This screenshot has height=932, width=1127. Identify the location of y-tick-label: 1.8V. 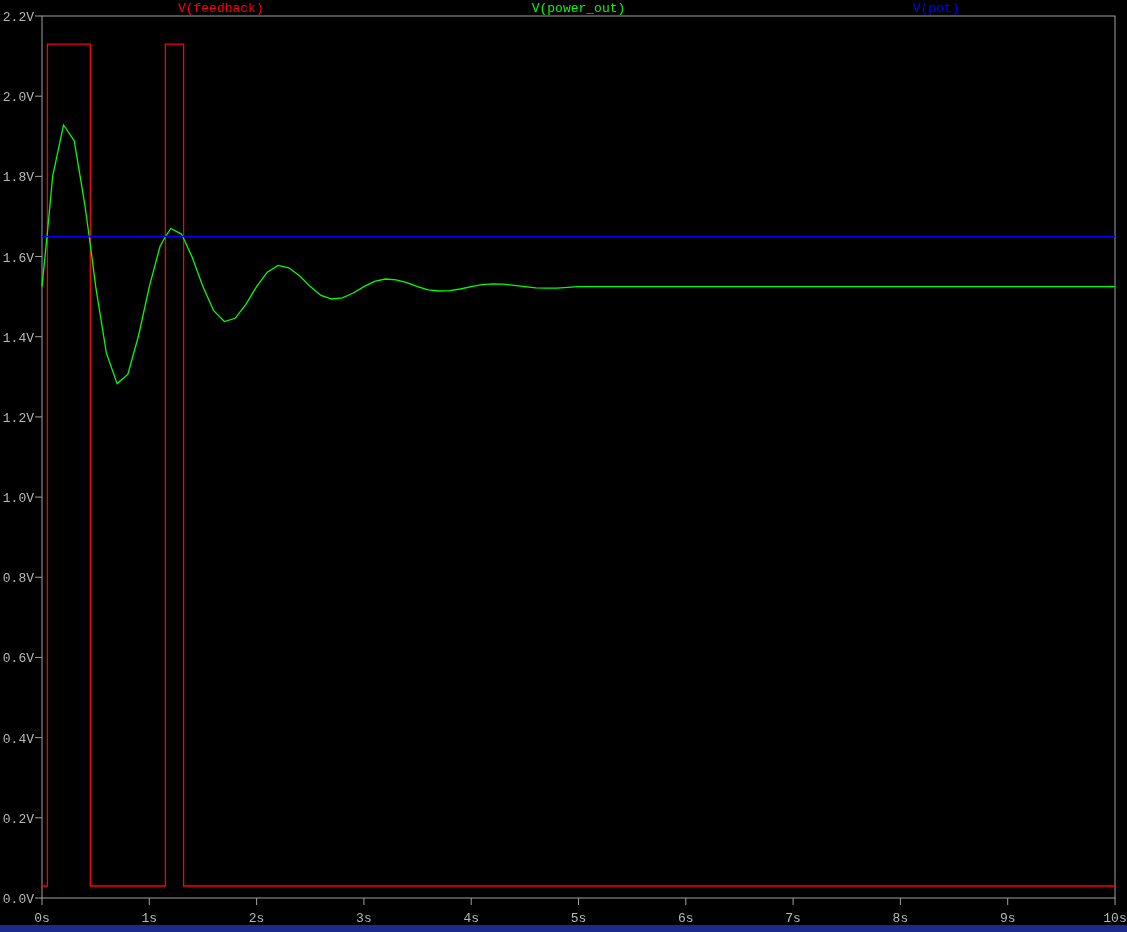
(18, 178).